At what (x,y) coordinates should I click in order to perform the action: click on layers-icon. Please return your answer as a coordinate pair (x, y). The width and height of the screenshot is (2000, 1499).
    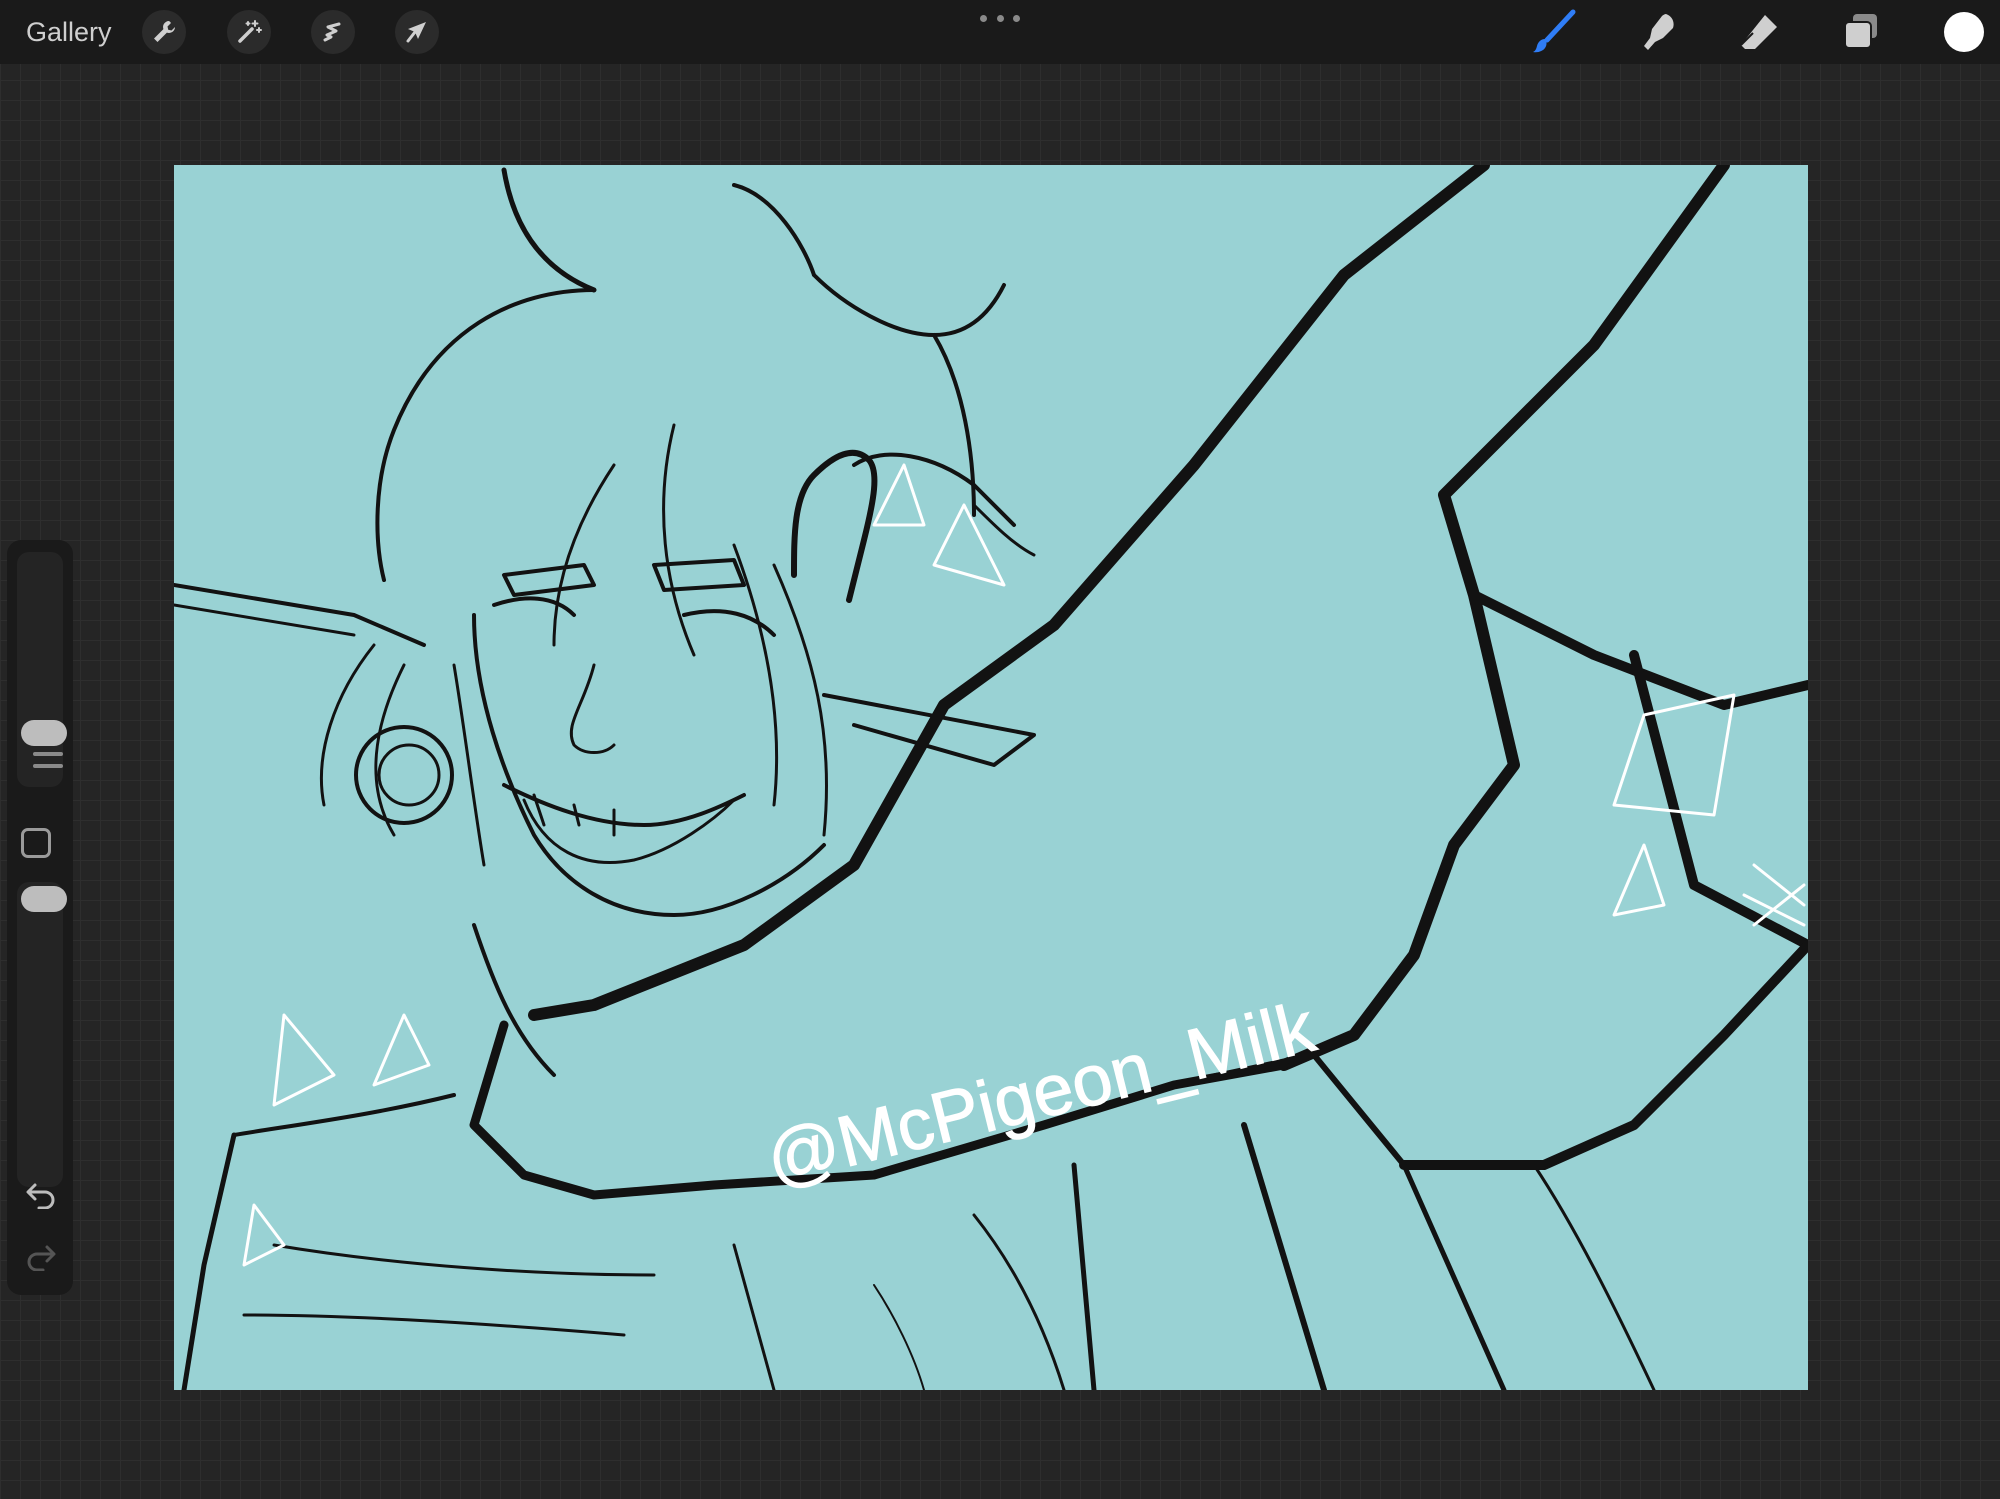
    Looking at the image, I should click on (1860, 31).